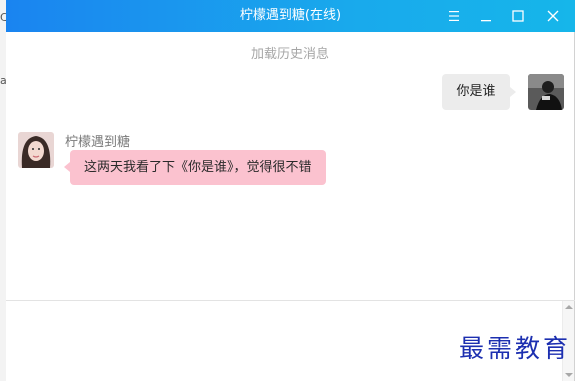 This screenshot has width=577, height=381. What do you see at coordinates (569, 307) in the screenshot?
I see `scroll-up-icon` at bounding box center [569, 307].